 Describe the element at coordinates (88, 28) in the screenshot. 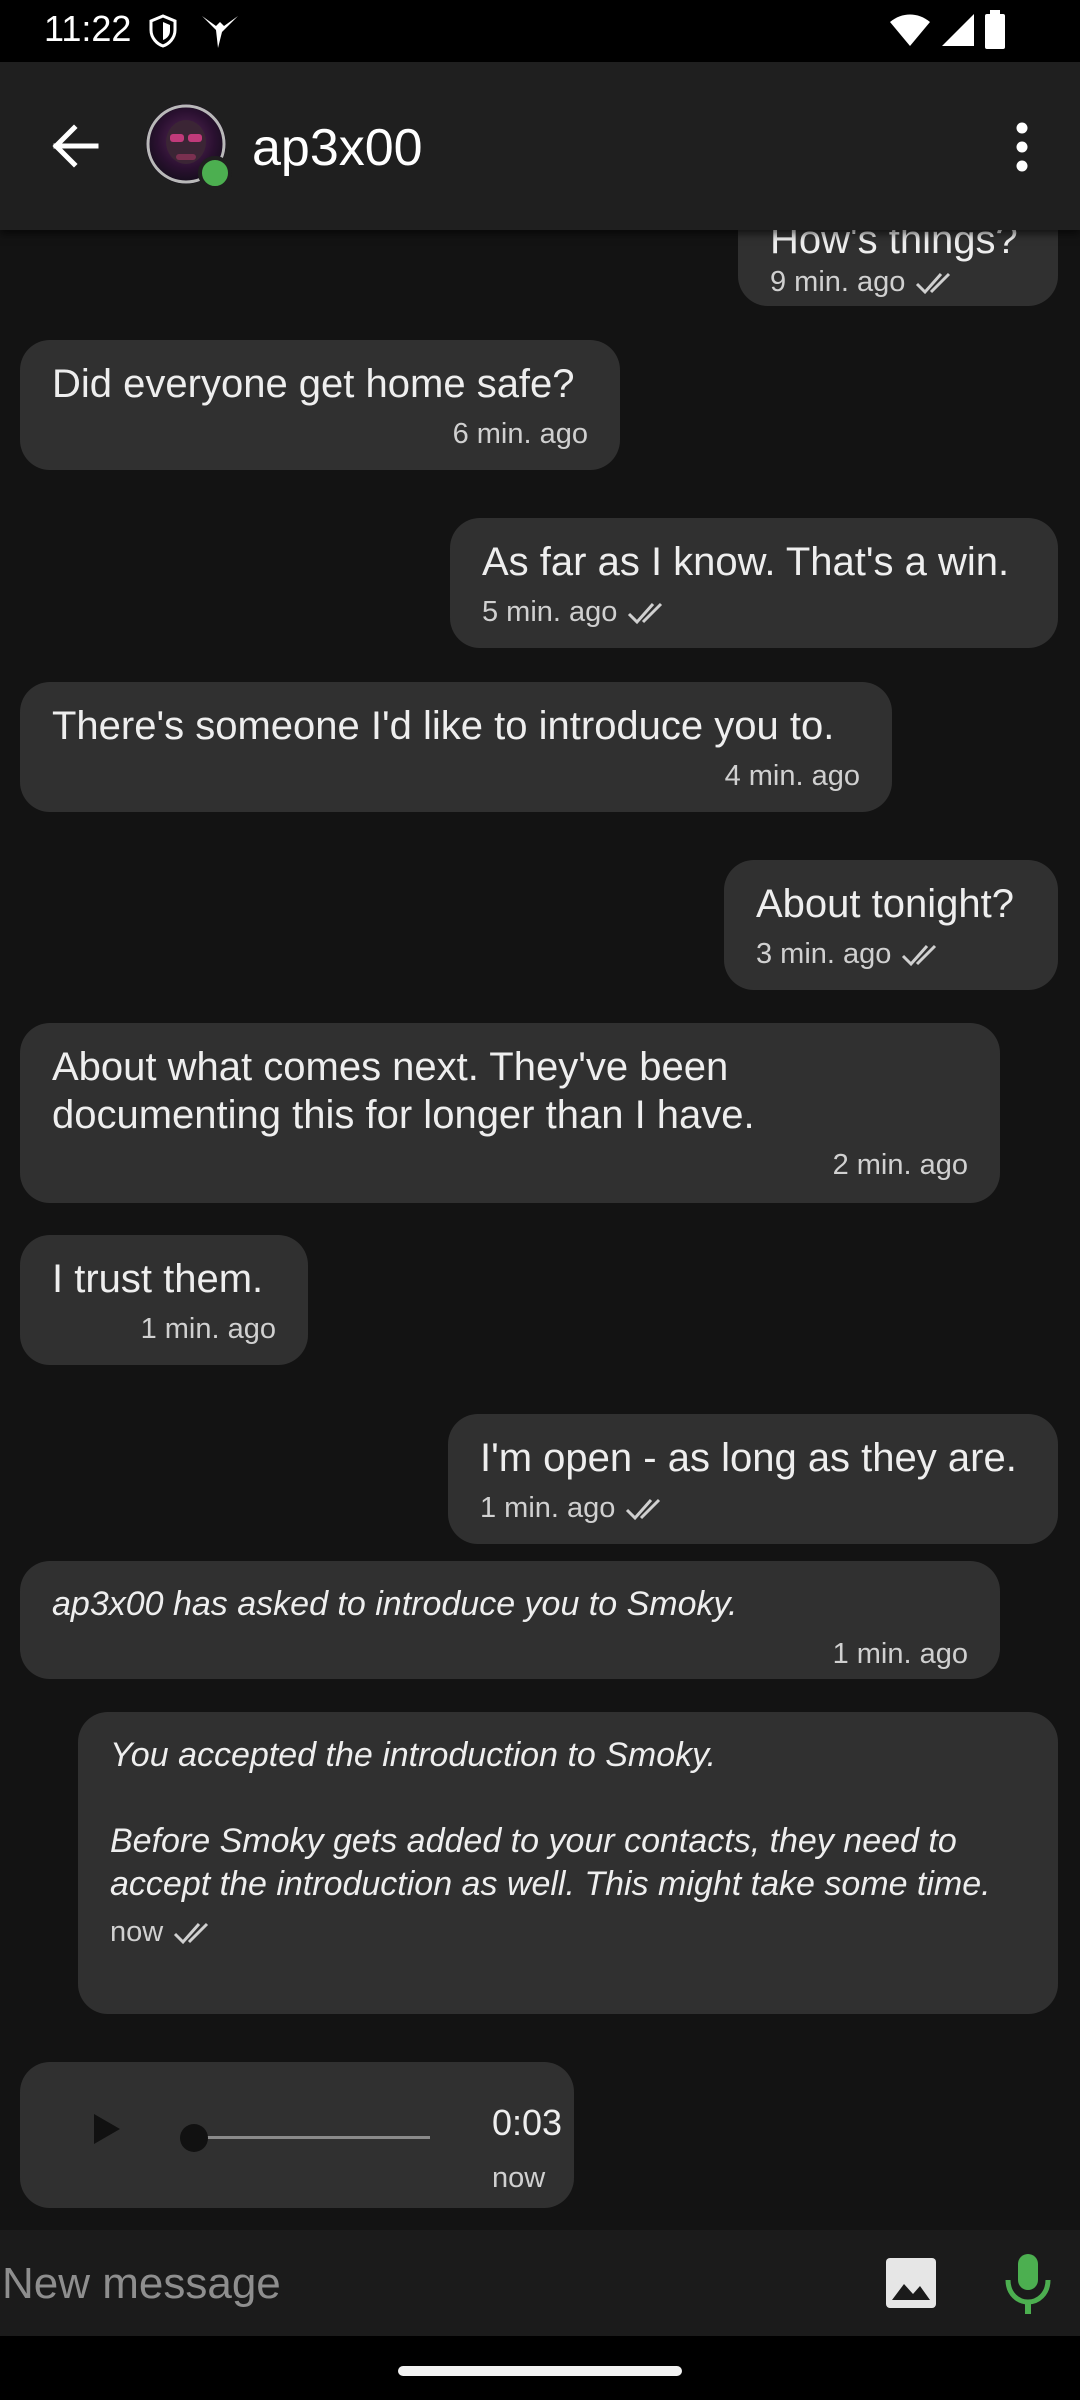

I see `status-time: 11:22` at that location.